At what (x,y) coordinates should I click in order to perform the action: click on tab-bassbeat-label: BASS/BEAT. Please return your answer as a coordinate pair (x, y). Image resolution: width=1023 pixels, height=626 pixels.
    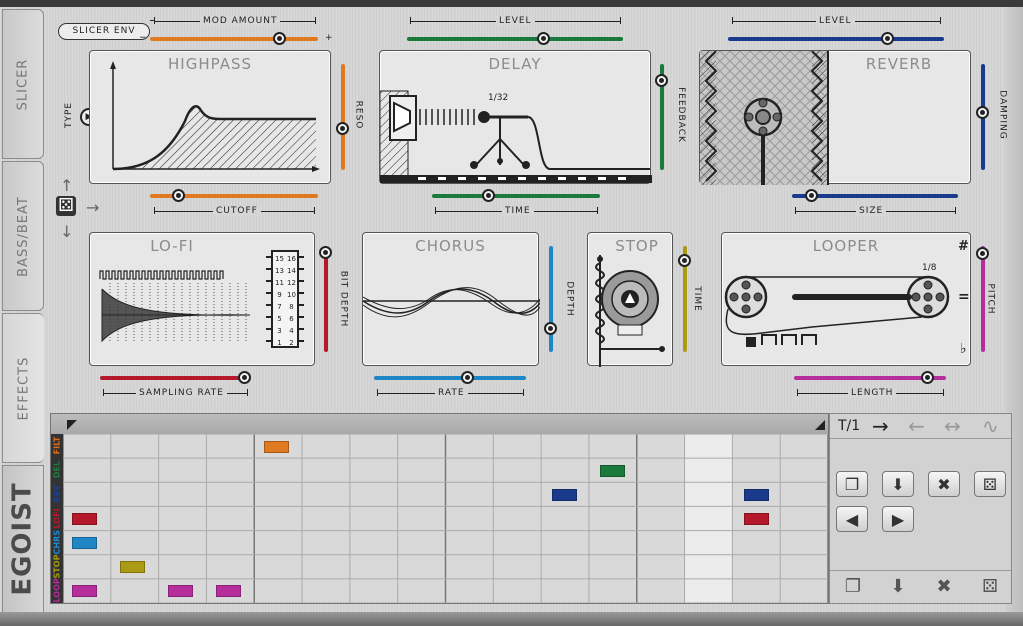
    Looking at the image, I should click on (23, 236).